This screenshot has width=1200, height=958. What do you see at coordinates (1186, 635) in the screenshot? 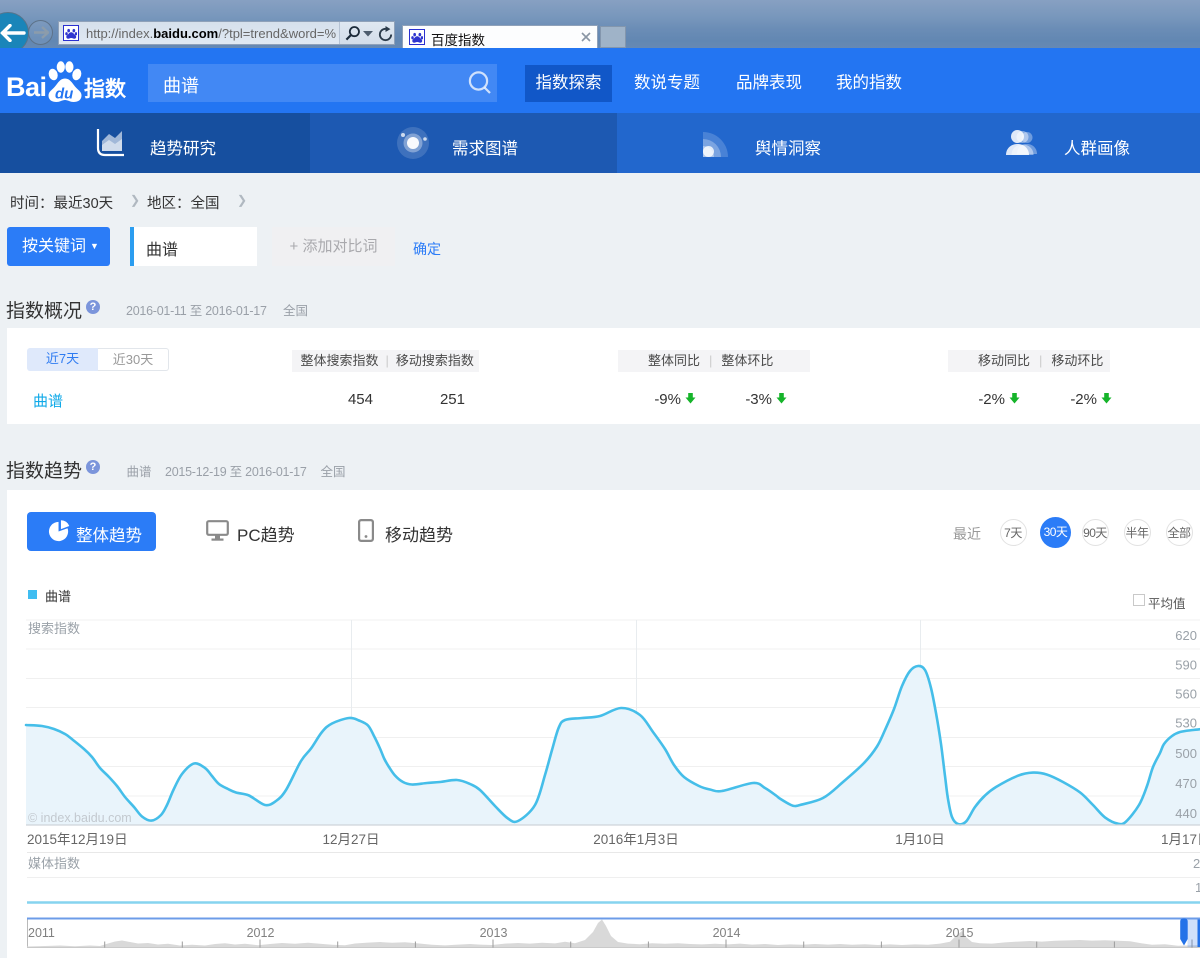
I see `svg-text: 620` at bounding box center [1186, 635].